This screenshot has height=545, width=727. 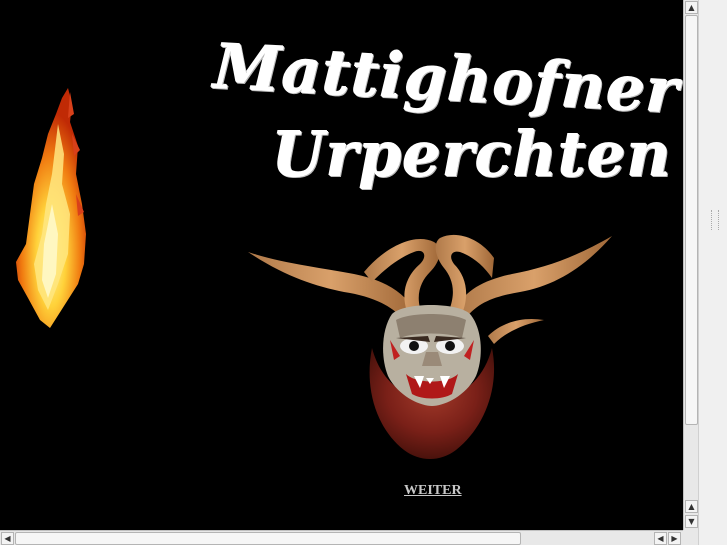 What do you see at coordinates (691, 521) in the screenshot?
I see `down-arrow-icon: ▼` at bounding box center [691, 521].